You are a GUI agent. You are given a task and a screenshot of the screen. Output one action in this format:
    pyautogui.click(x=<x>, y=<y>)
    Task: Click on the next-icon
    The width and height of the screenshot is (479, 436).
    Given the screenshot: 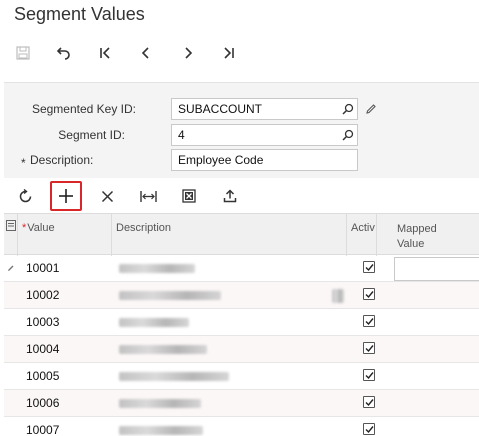 What is the action you would take?
    pyautogui.click(x=189, y=53)
    